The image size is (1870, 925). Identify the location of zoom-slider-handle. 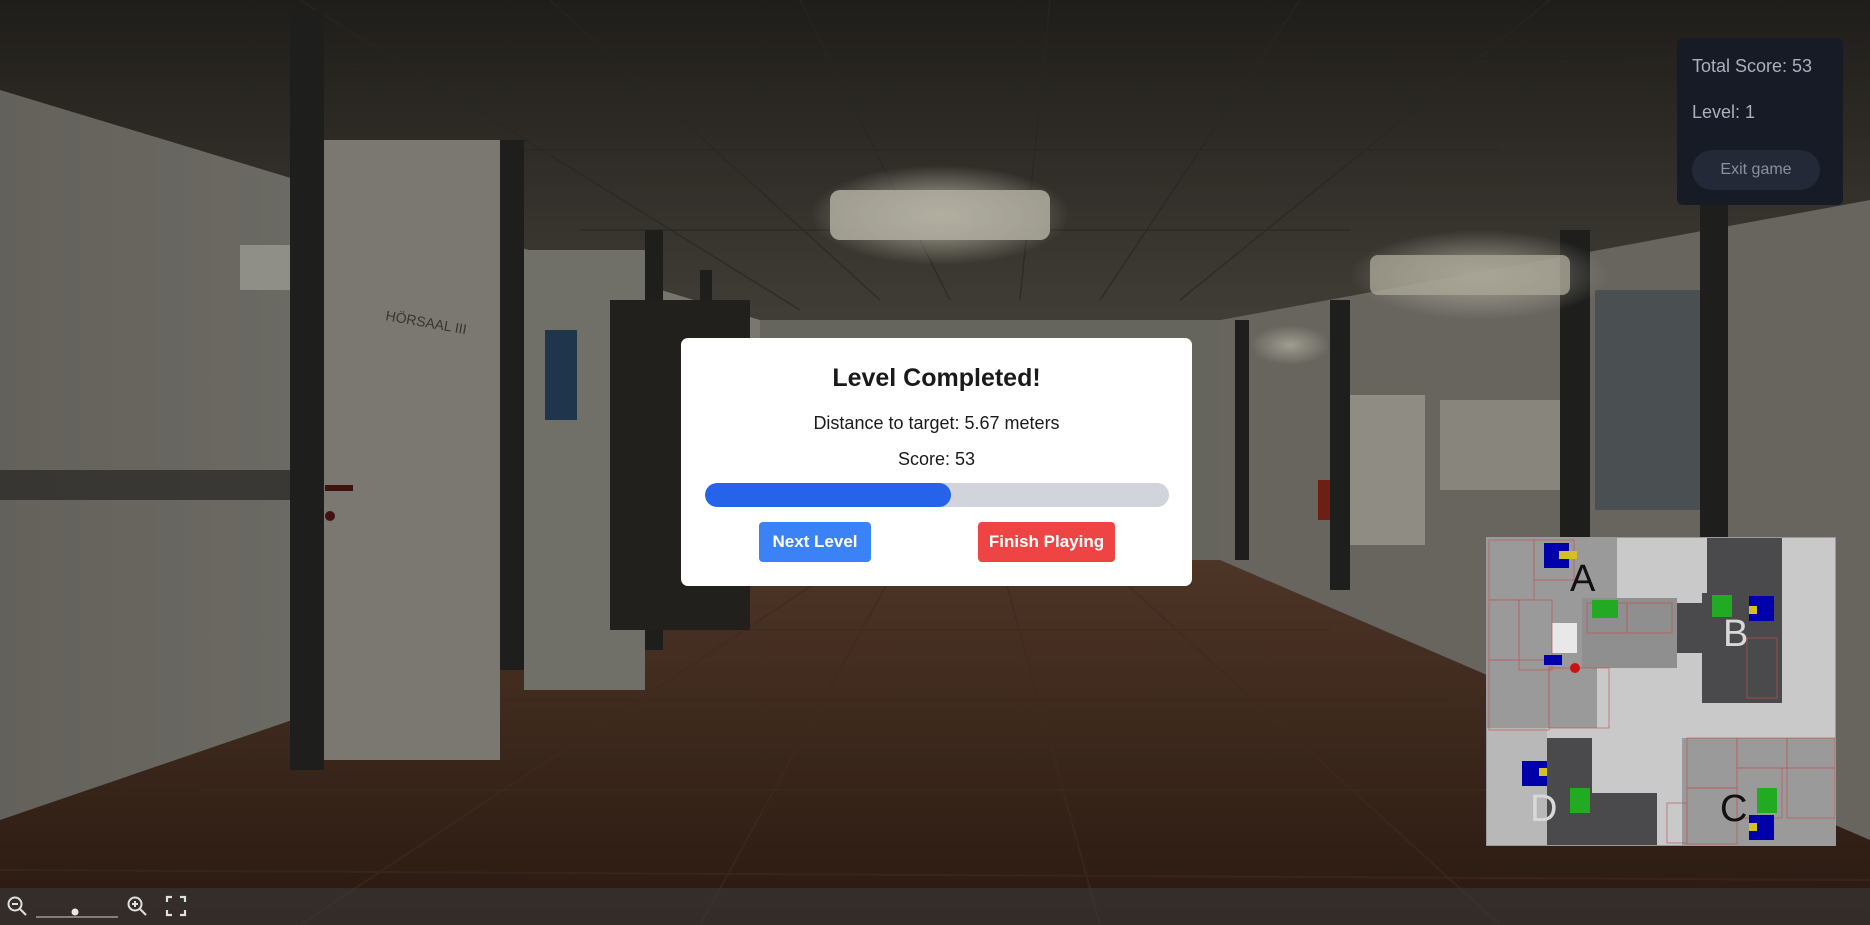
(75, 912).